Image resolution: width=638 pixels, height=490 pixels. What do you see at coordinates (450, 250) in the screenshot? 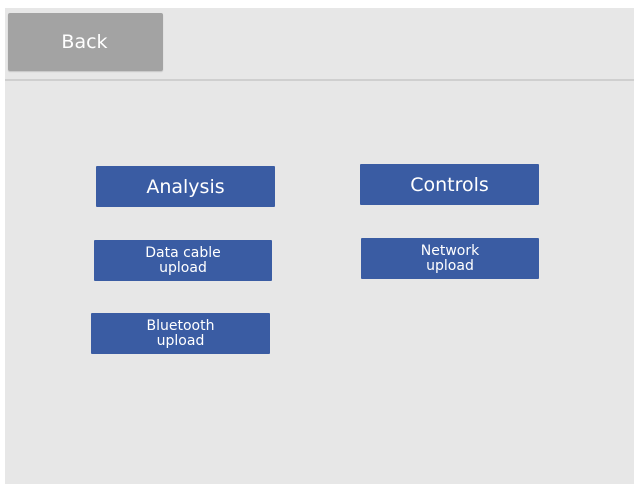
I see `network-upload-label-line1: Network` at bounding box center [450, 250].